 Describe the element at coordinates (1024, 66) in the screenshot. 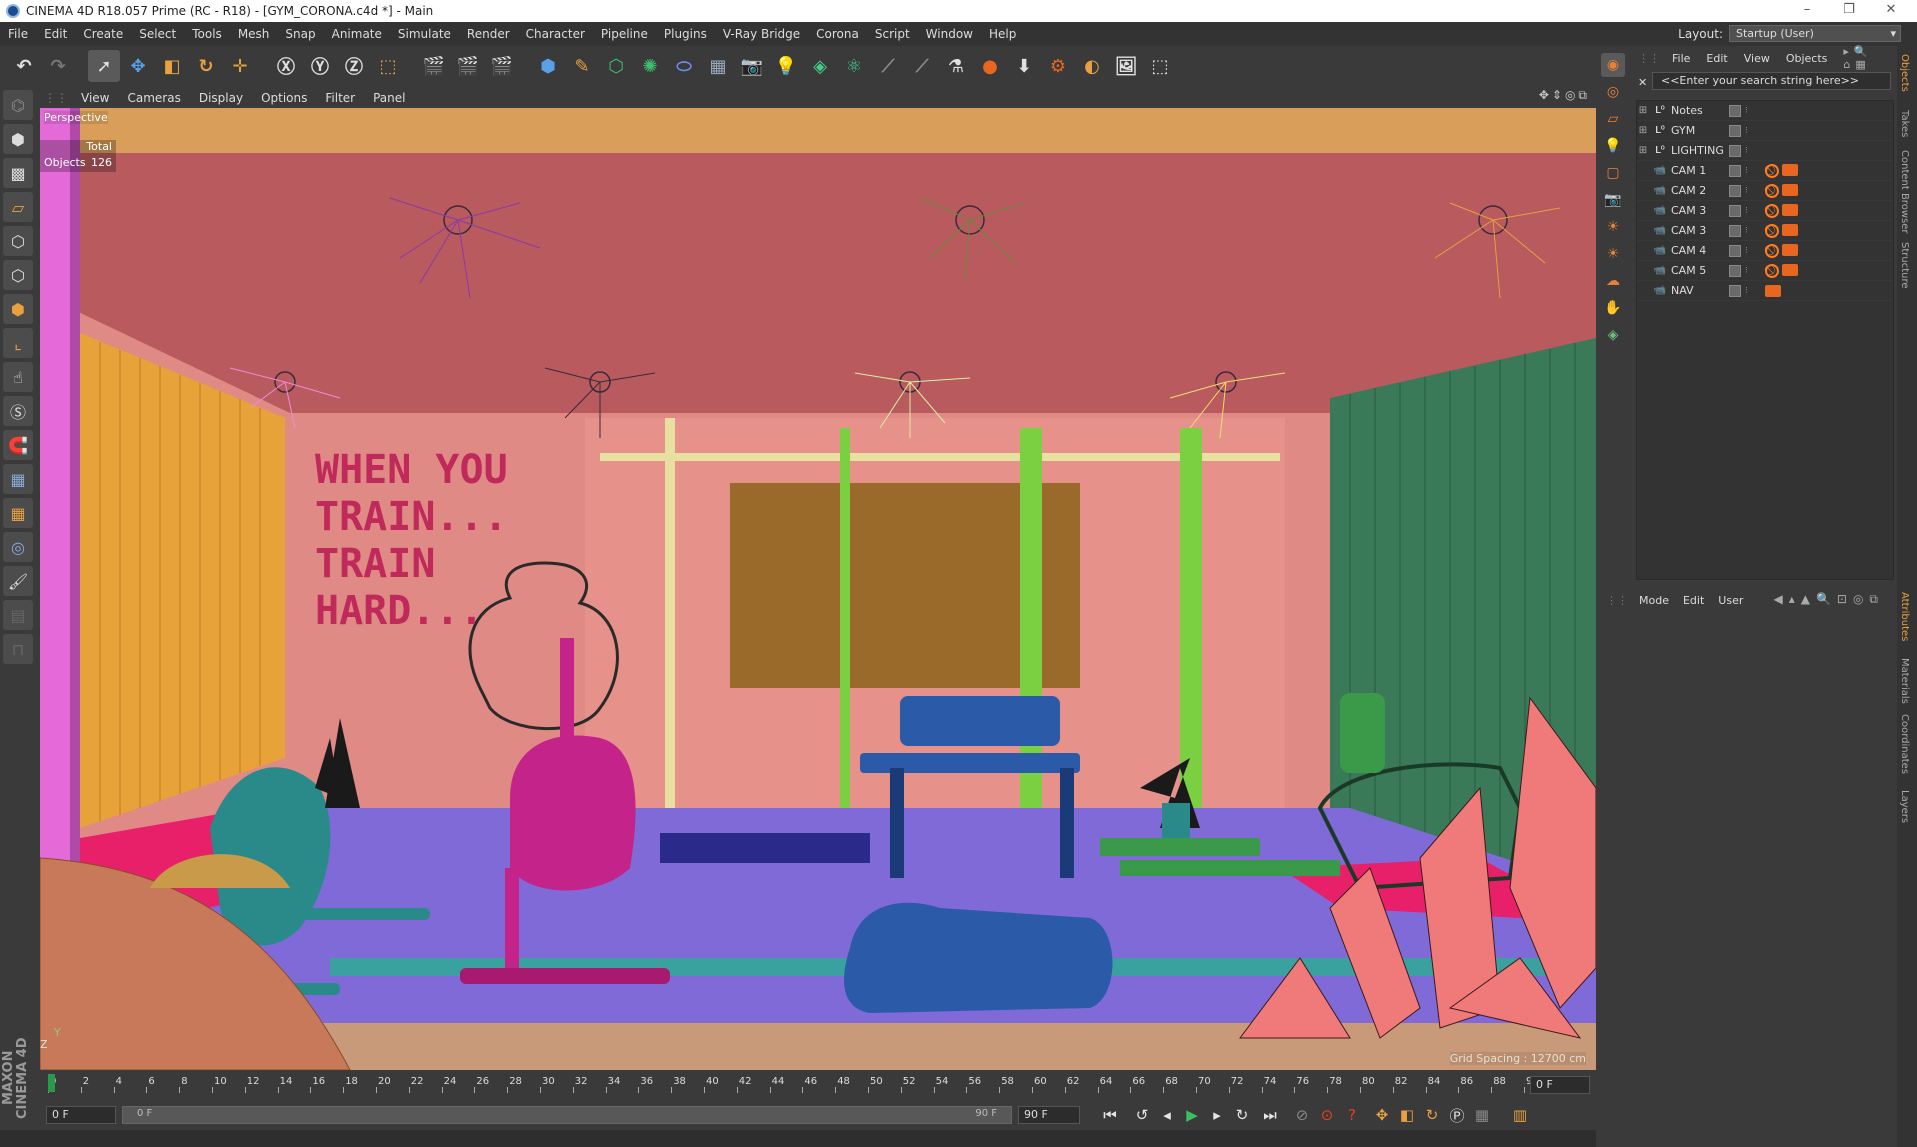

I see `import-icon: ⬇` at that location.